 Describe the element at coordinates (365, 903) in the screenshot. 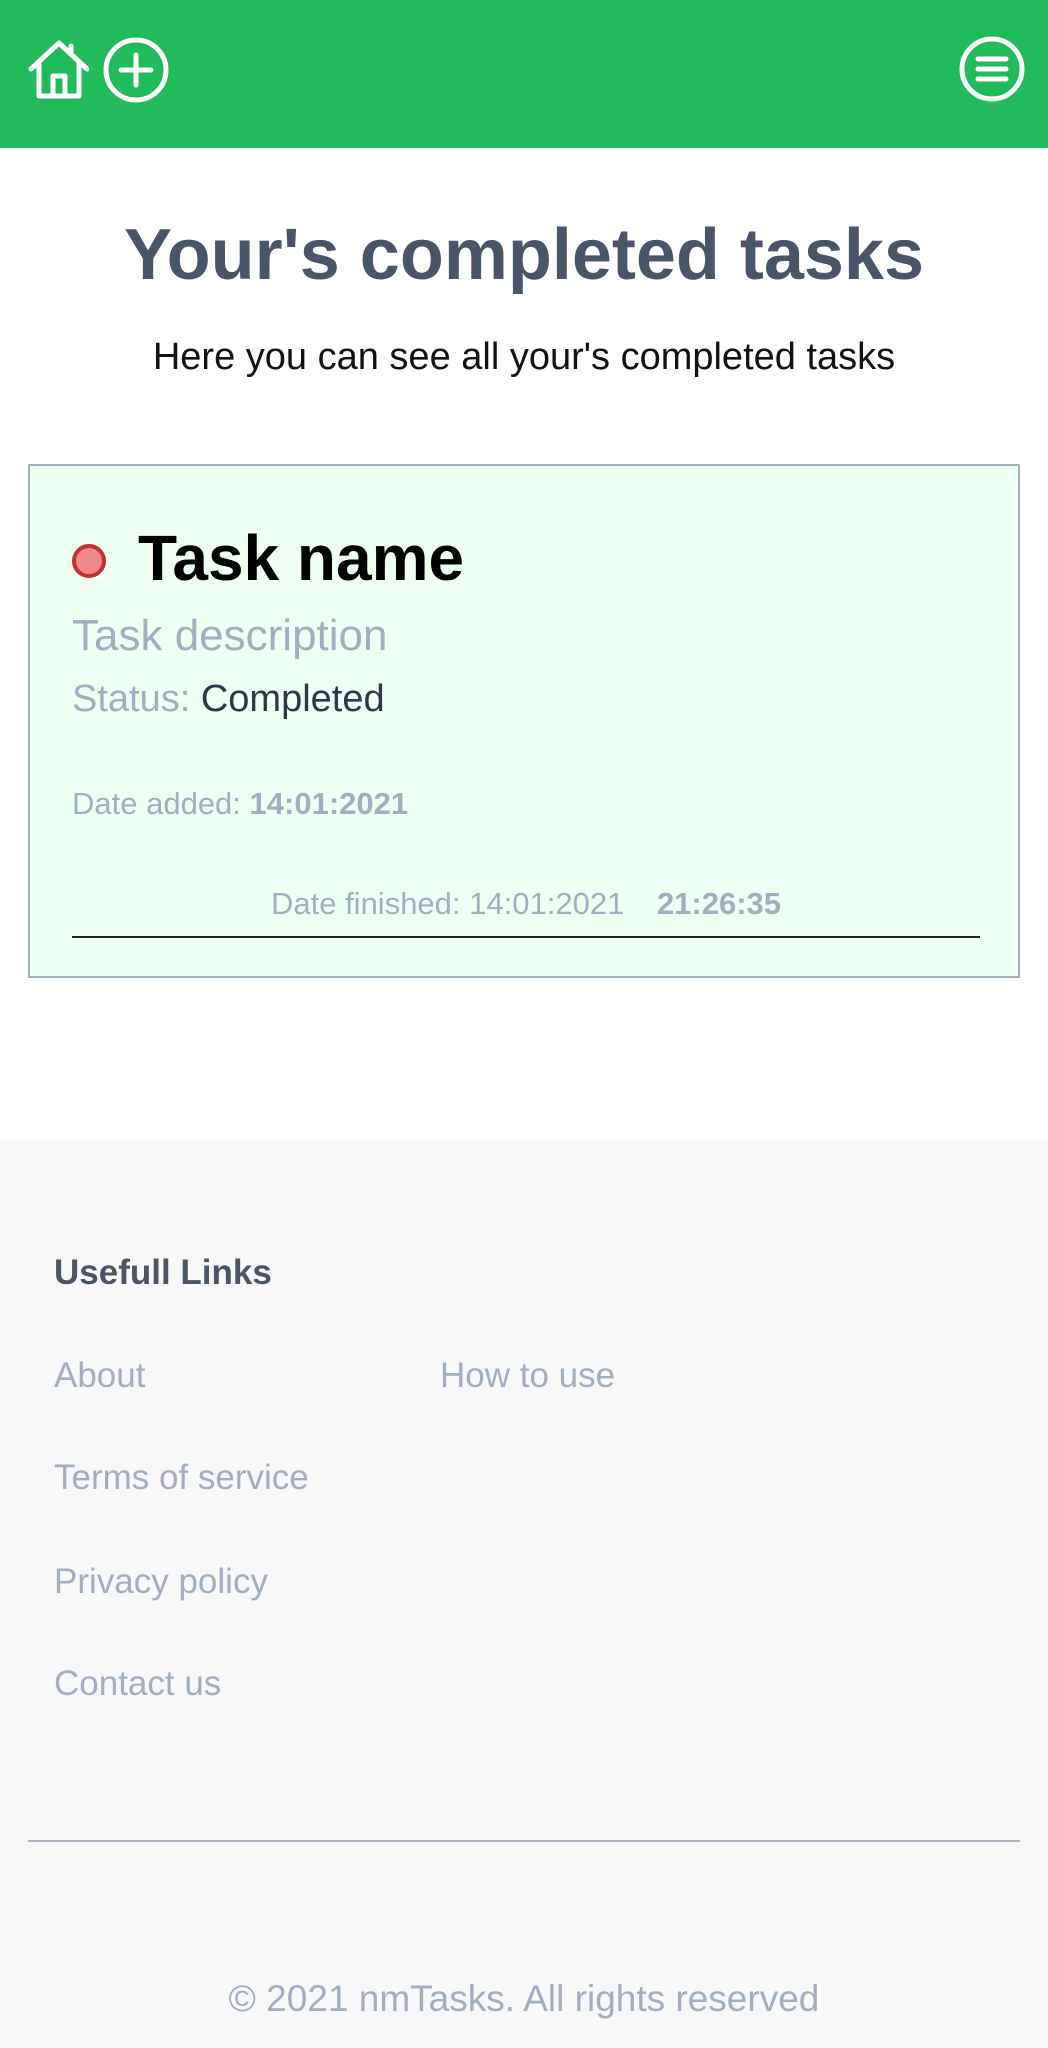

I see `date-finished-label: Date finished:` at that location.